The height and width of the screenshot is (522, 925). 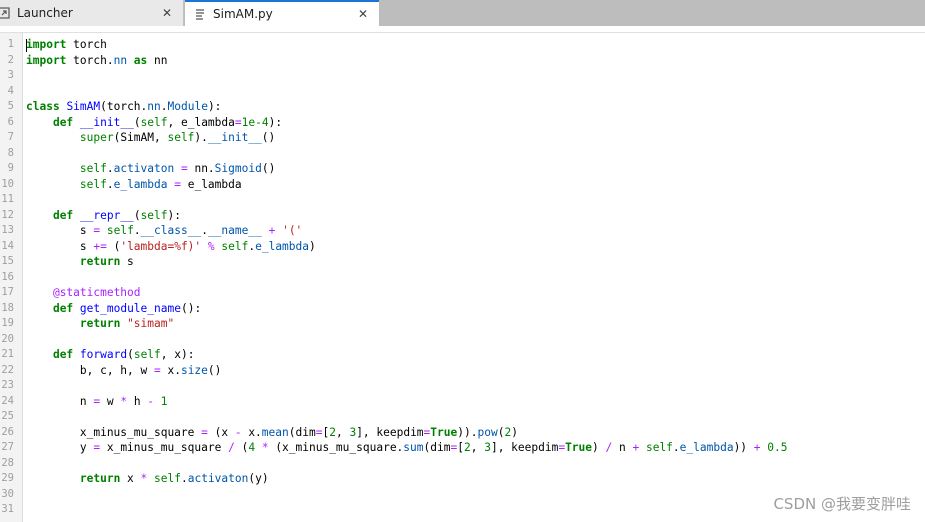 I want to click on code-token: '(', so click(x=292, y=230).